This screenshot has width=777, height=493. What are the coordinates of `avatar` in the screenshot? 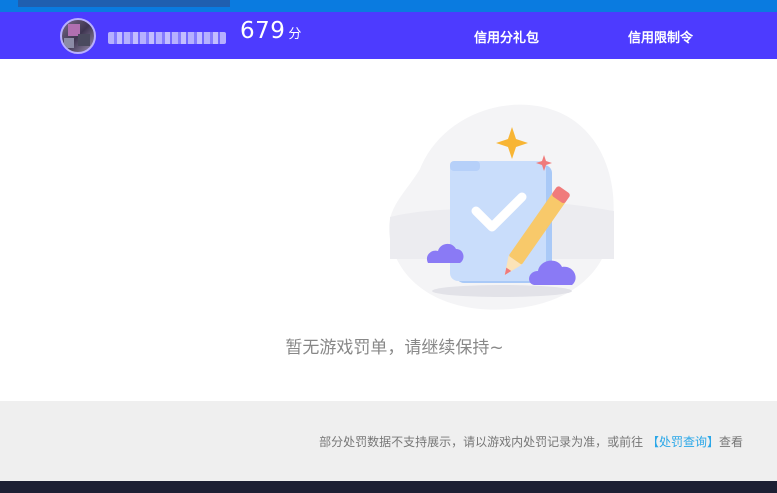 It's located at (78, 36).